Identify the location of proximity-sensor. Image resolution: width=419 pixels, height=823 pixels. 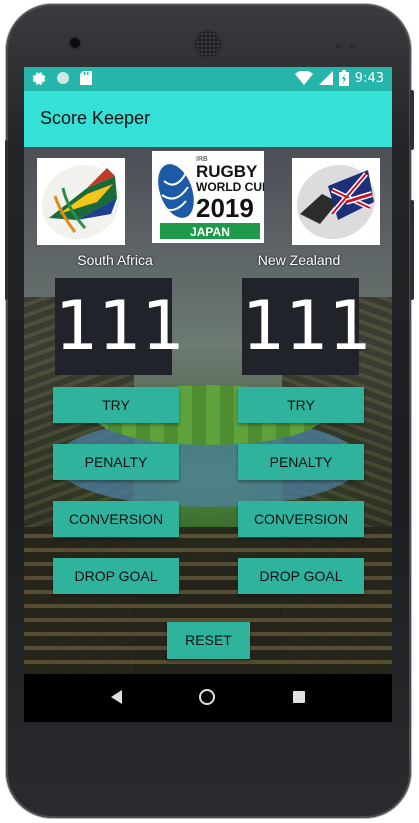
(338, 46).